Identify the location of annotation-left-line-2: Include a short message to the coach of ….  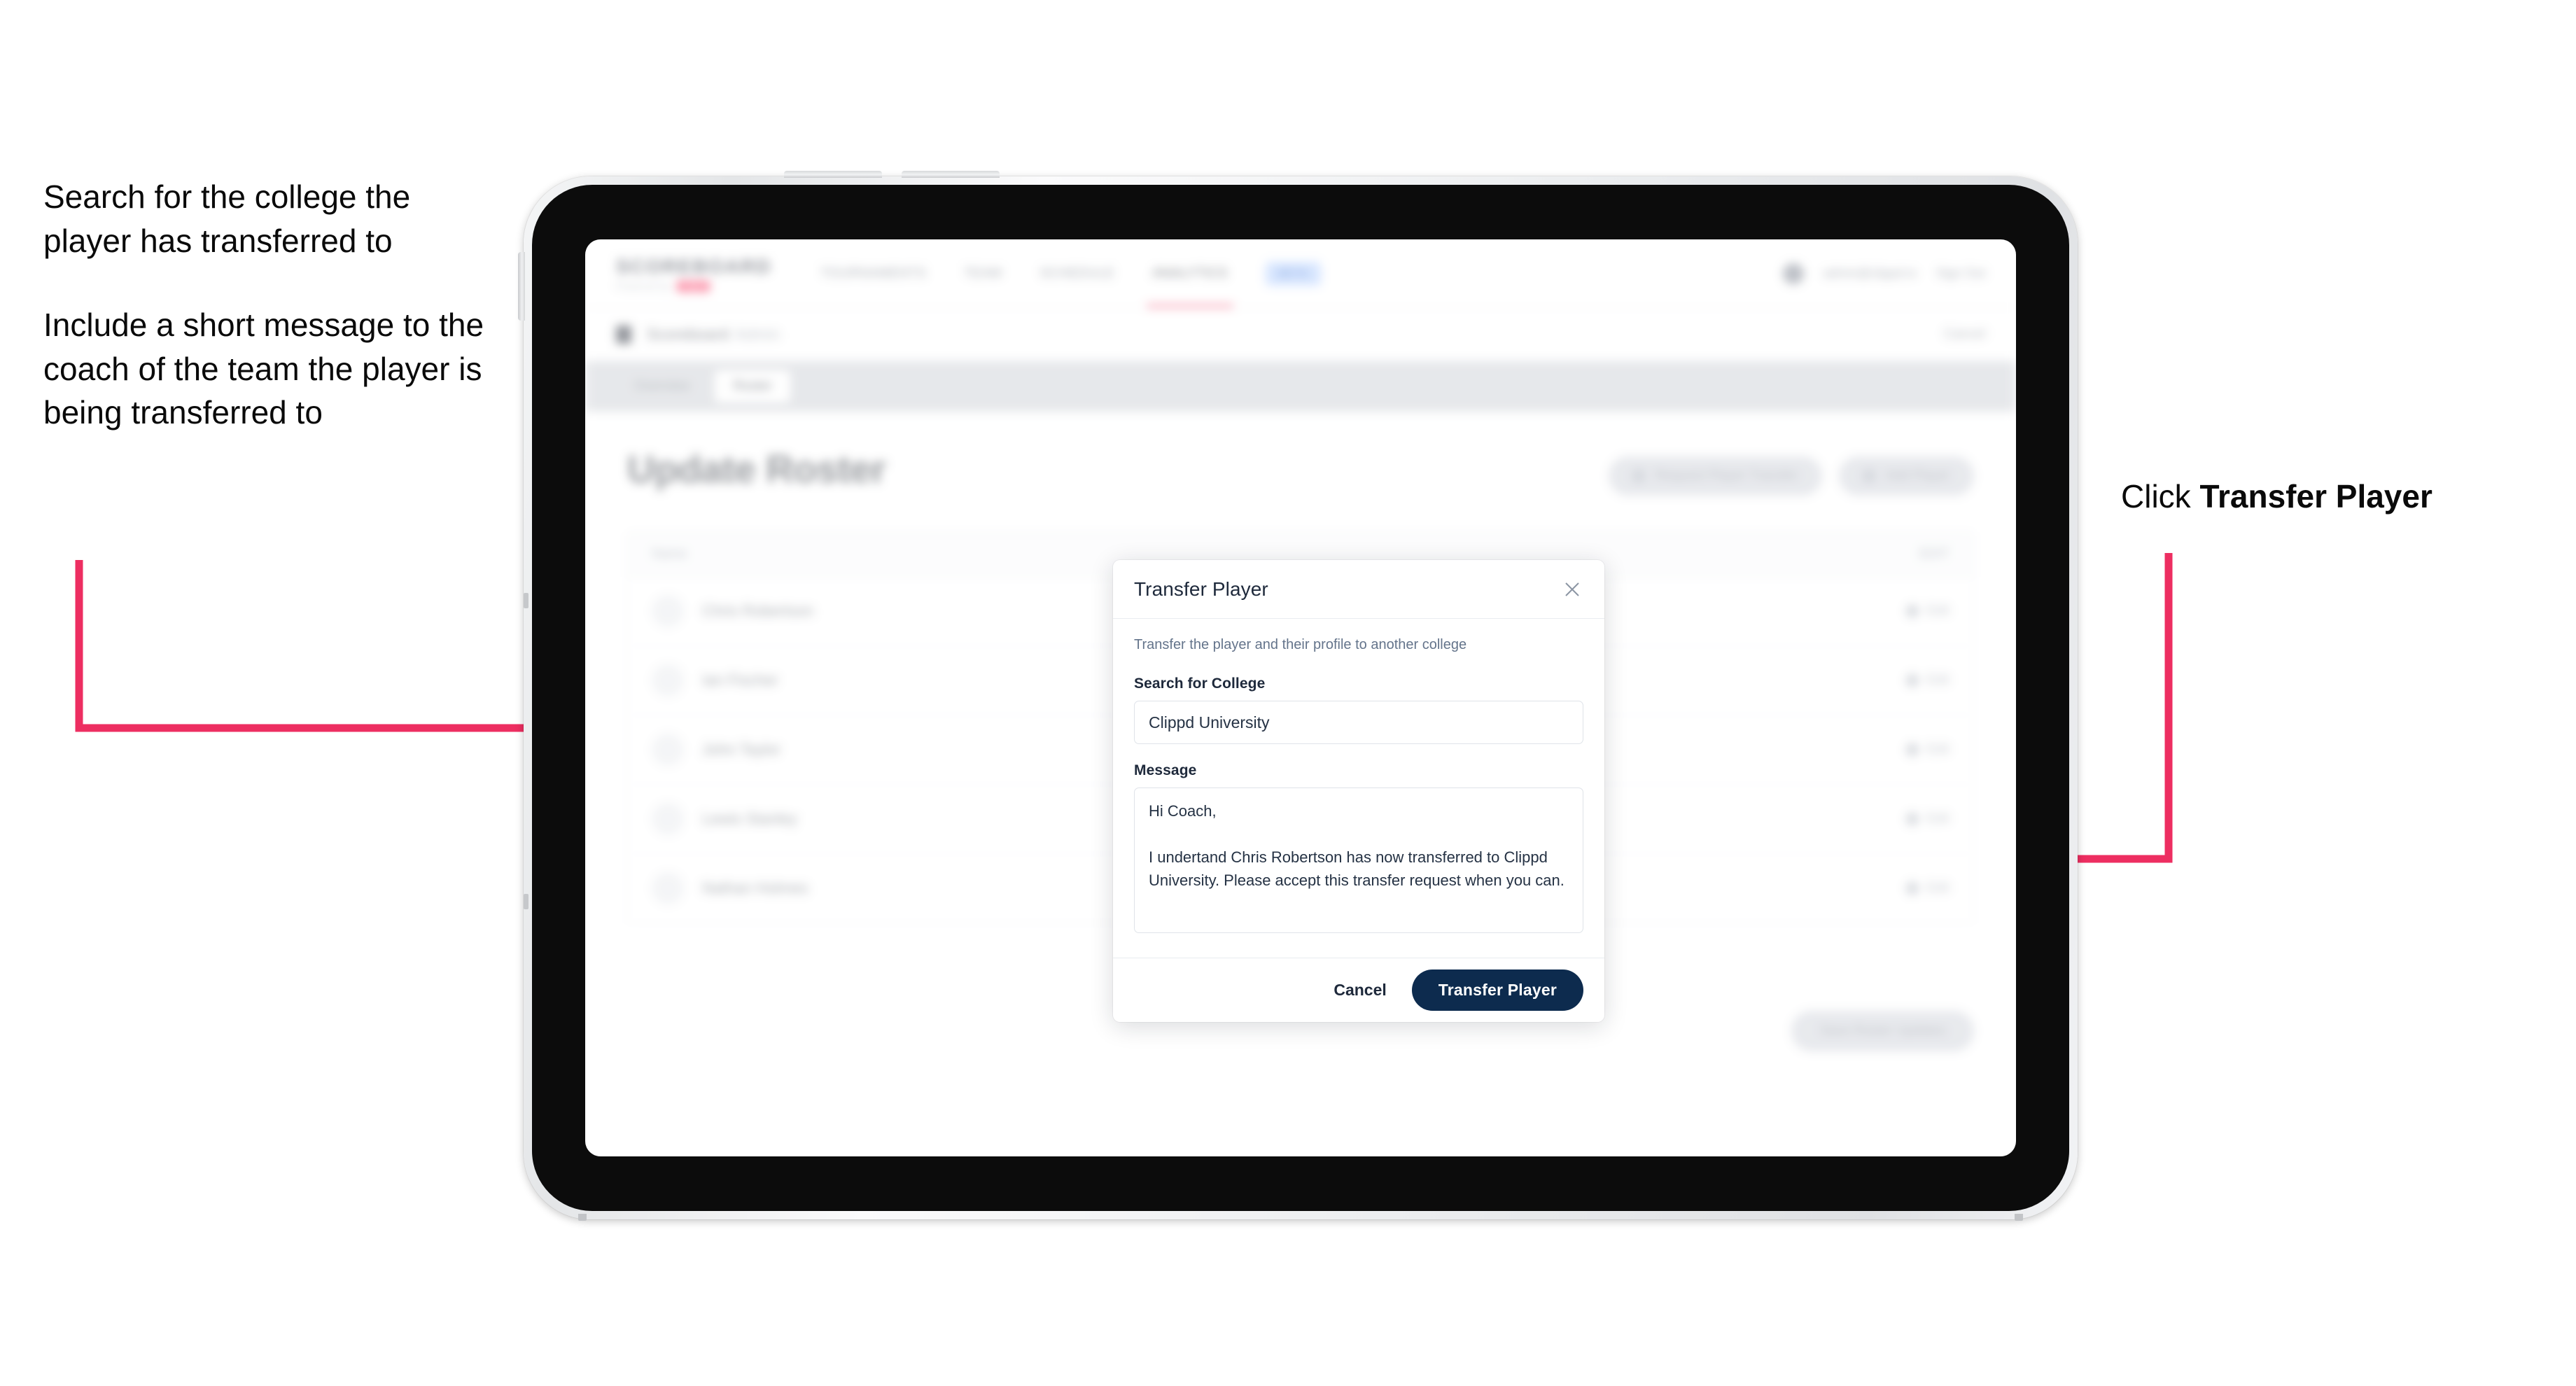
(263, 369).